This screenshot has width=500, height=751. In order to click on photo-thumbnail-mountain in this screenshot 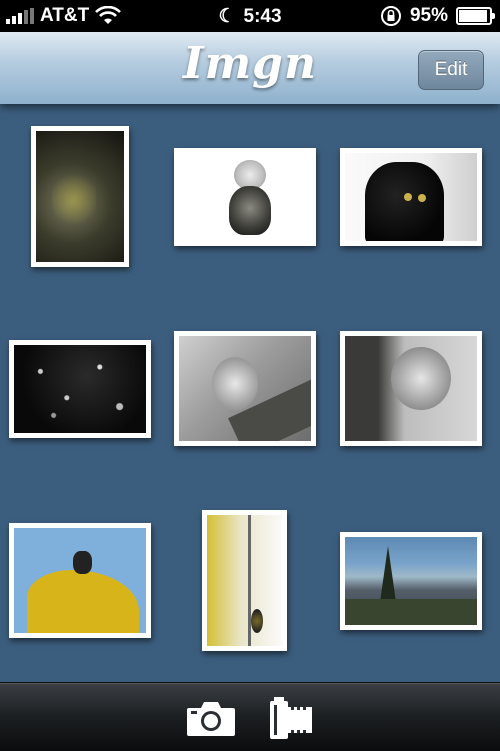, I will do `click(411, 581)`.